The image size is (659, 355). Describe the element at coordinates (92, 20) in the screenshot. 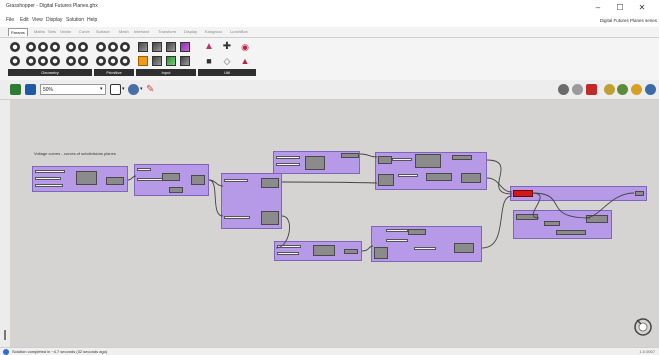

I see `menu-help: Help` at that location.